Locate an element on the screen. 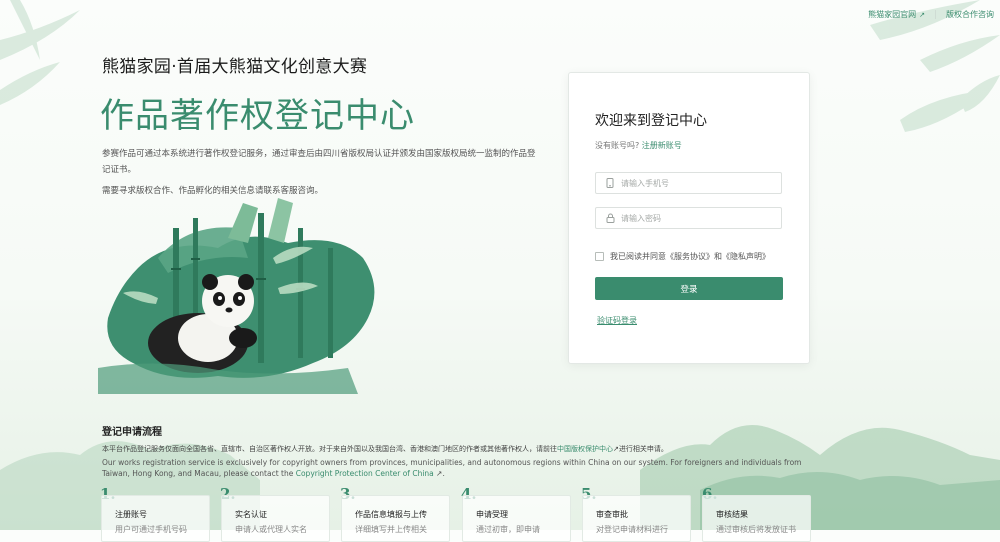 The image size is (1000, 542). phone-input is located at coordinates (696, 183).